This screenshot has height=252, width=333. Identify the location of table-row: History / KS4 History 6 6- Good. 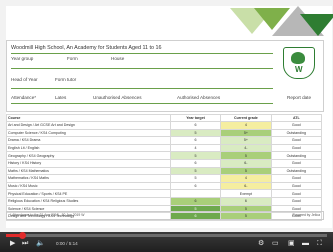
(164, 163).